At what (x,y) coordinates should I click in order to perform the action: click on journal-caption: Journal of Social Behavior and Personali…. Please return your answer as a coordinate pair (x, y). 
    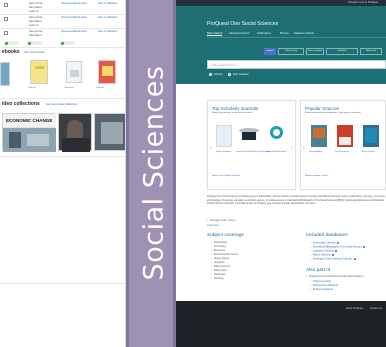
    Looking at the image, I should click on (253, 152).